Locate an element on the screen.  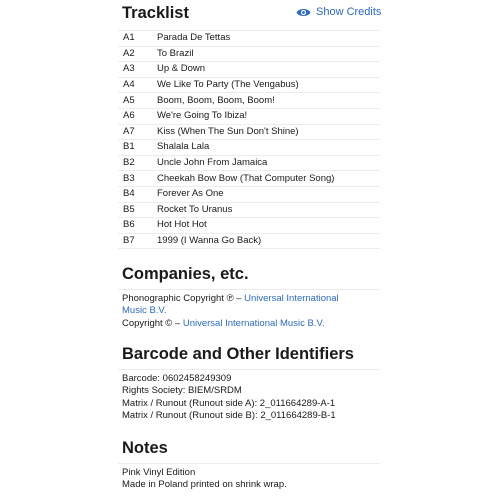
track-position: B6 is located at coordinates (129, 225).